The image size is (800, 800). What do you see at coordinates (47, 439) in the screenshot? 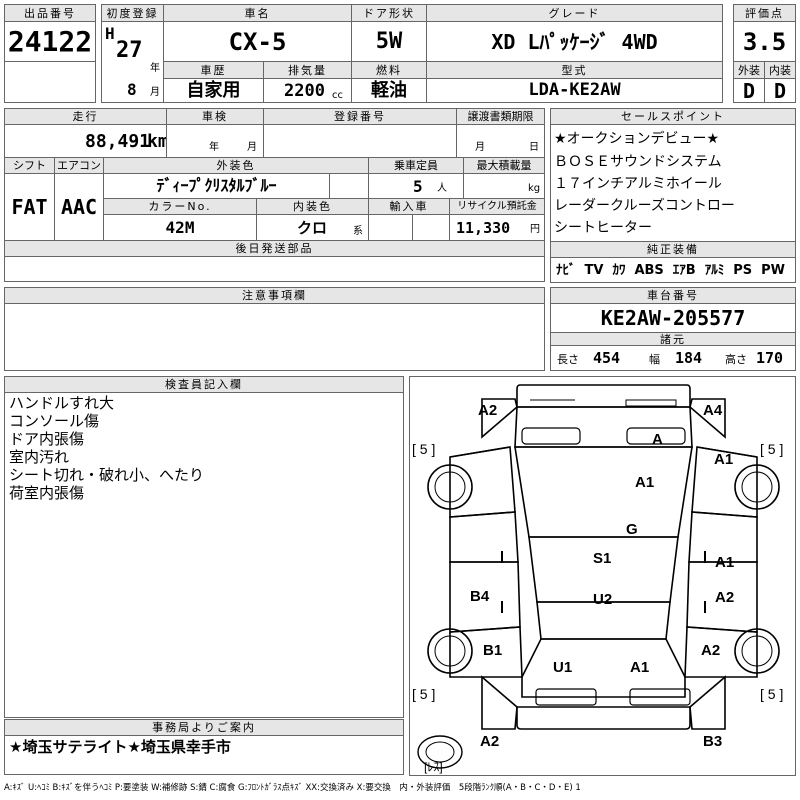
I see `inspector-note: ドア内張傷` at bounding box center [47, 439].